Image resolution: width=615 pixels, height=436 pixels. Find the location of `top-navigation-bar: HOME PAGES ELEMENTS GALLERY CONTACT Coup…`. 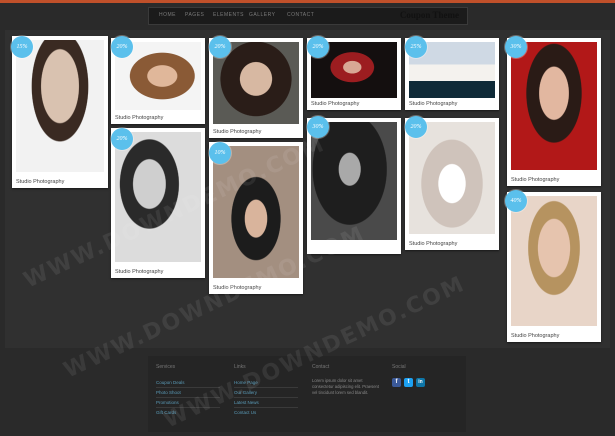

top-navigation-bar: HOME PAGES ELEMENTS GALLERY CONTACT Coup… is located at coordinates (308, 16).